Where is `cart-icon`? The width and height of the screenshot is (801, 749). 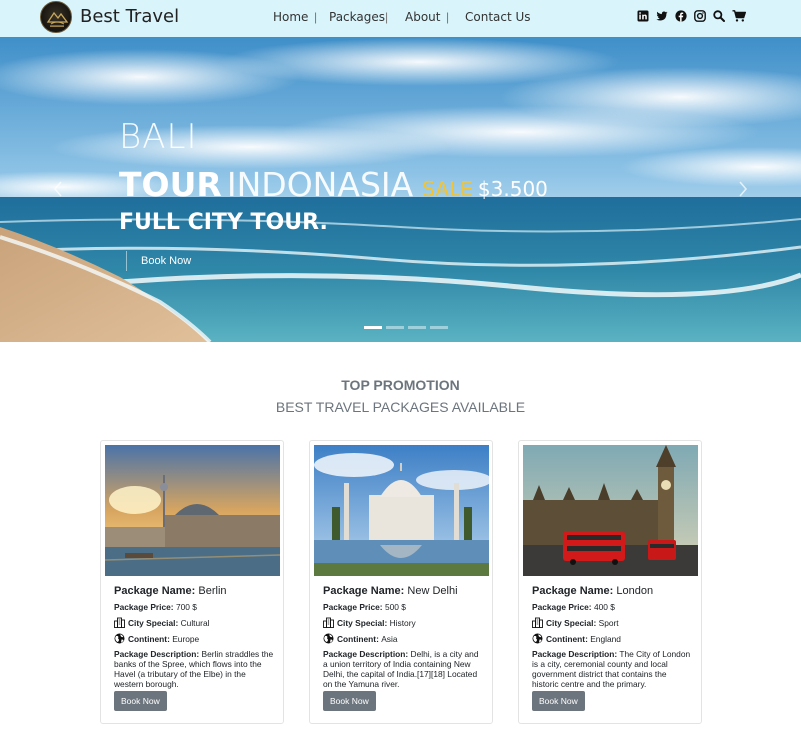 cart-icon is located at coordinates (739, 16).